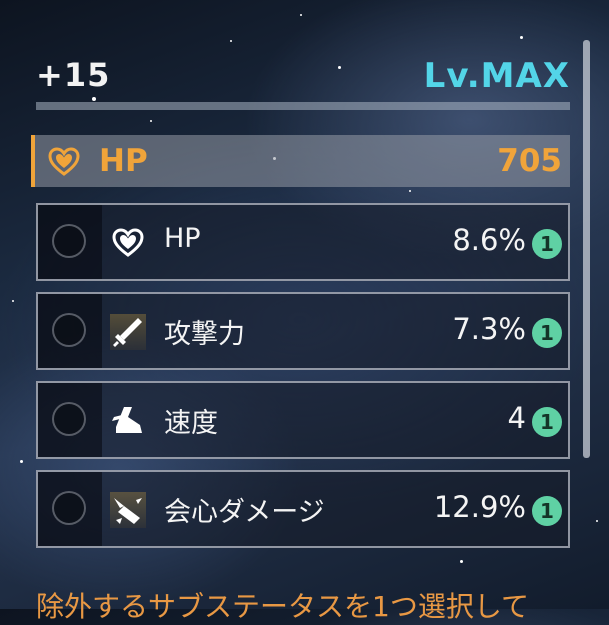 Image resolution: width=609 pixels, height=625 pixels. I want to click on sword-icon, so click(128, 332).